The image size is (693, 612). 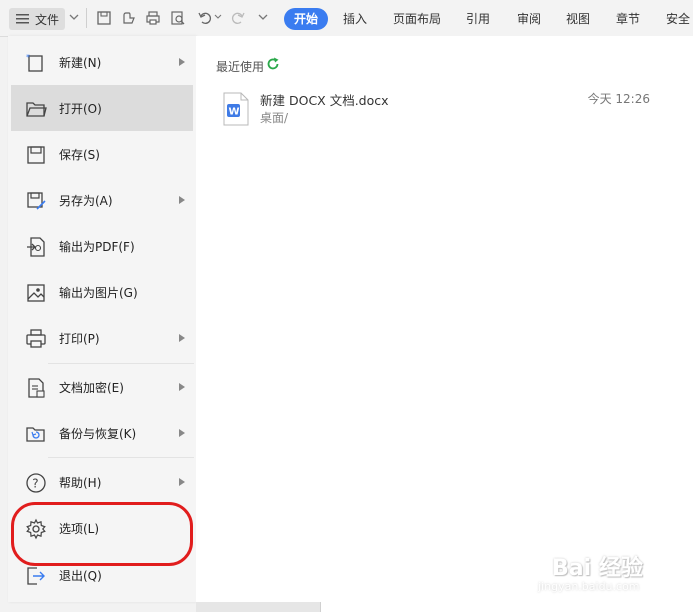 I want to click on tab-home: 开始, so click(x=306, y=19).